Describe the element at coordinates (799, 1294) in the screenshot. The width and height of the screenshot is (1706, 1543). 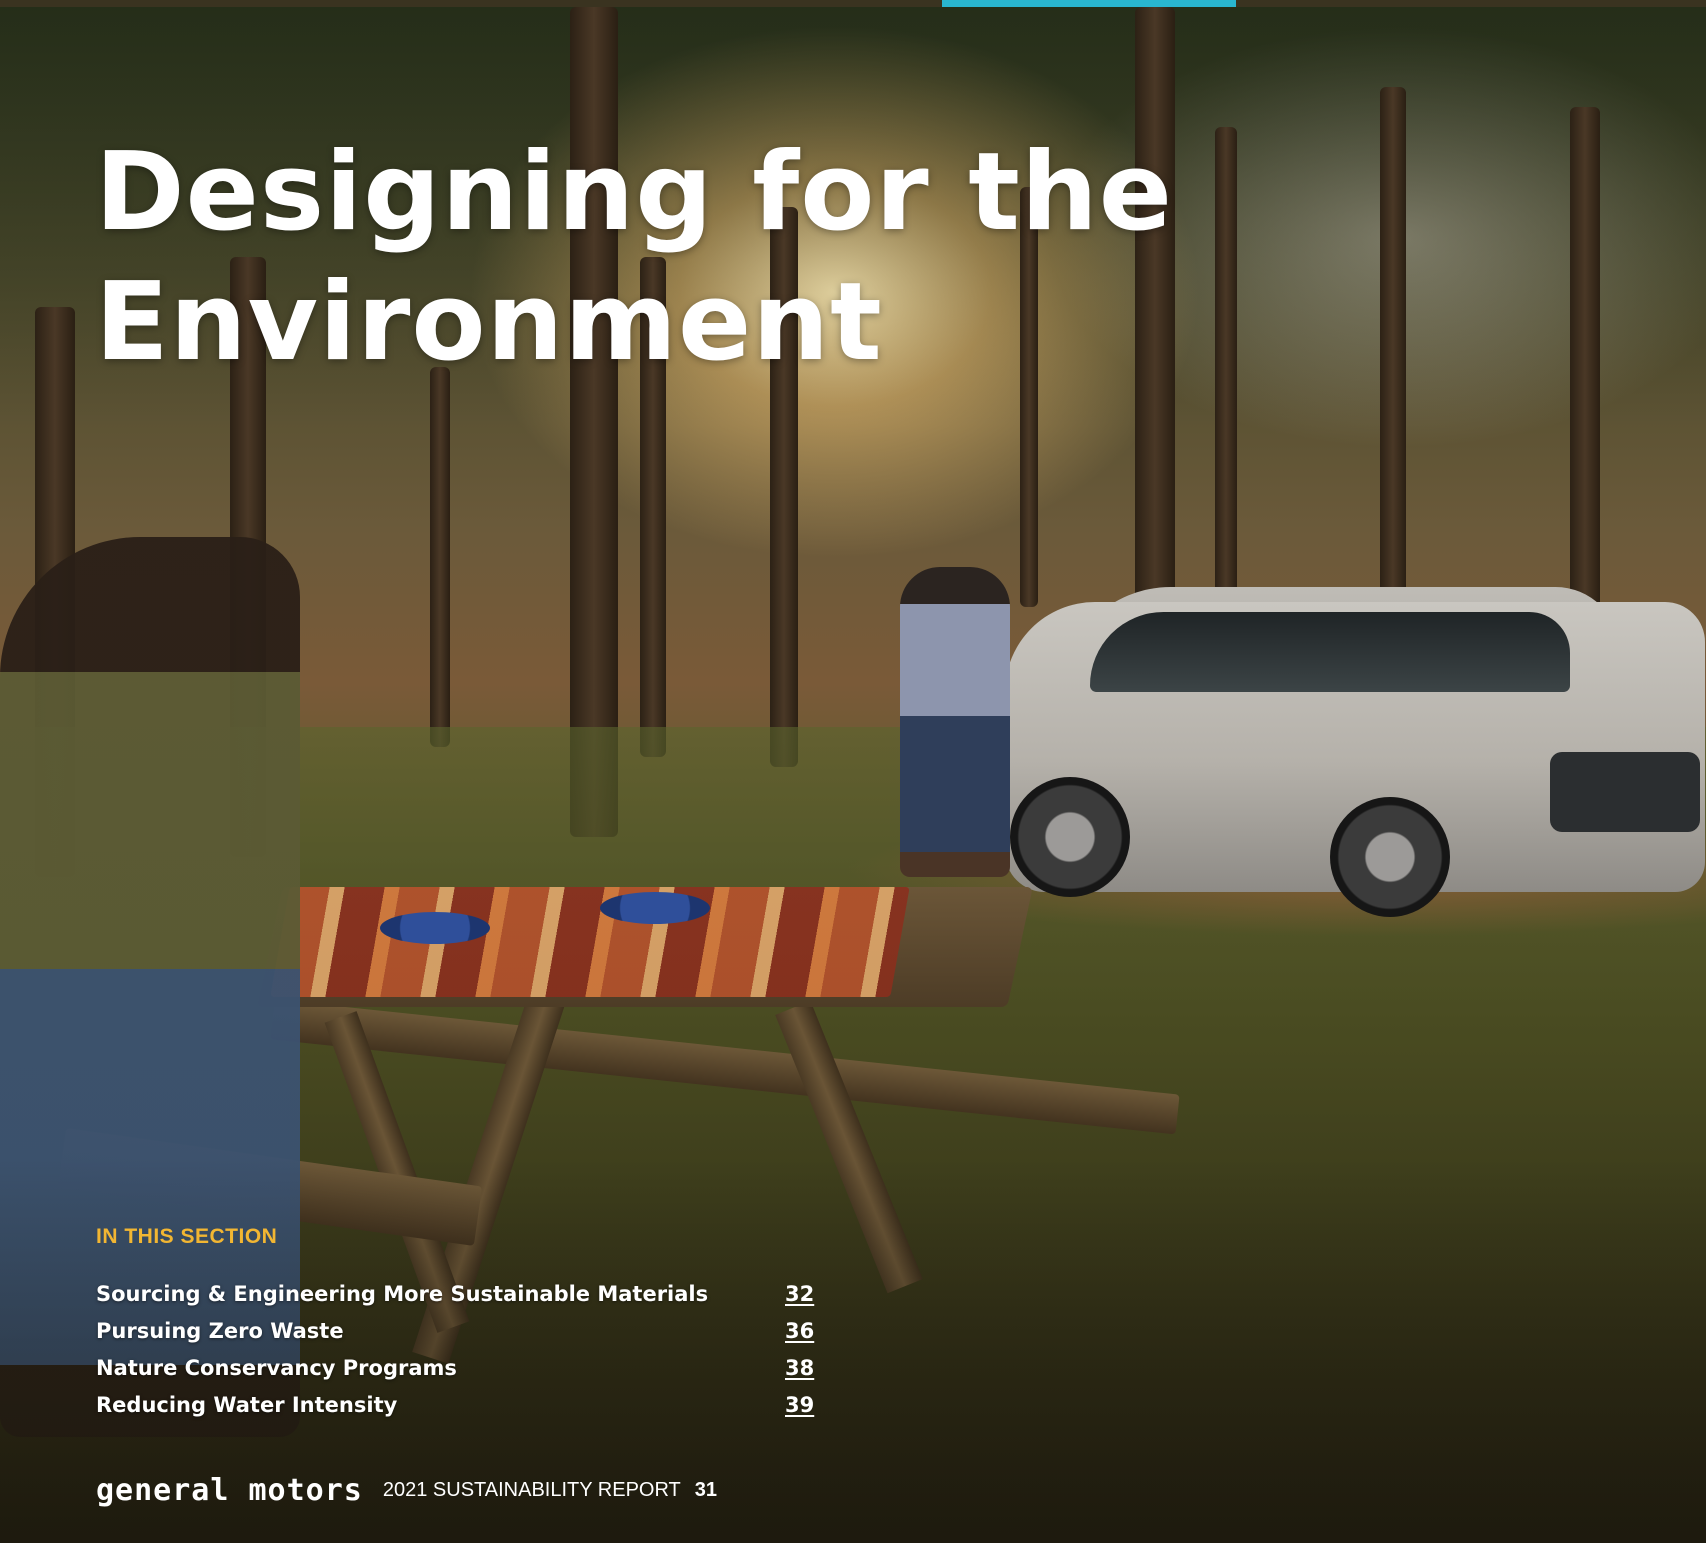
I see `toc-page-link: 32` at that location.